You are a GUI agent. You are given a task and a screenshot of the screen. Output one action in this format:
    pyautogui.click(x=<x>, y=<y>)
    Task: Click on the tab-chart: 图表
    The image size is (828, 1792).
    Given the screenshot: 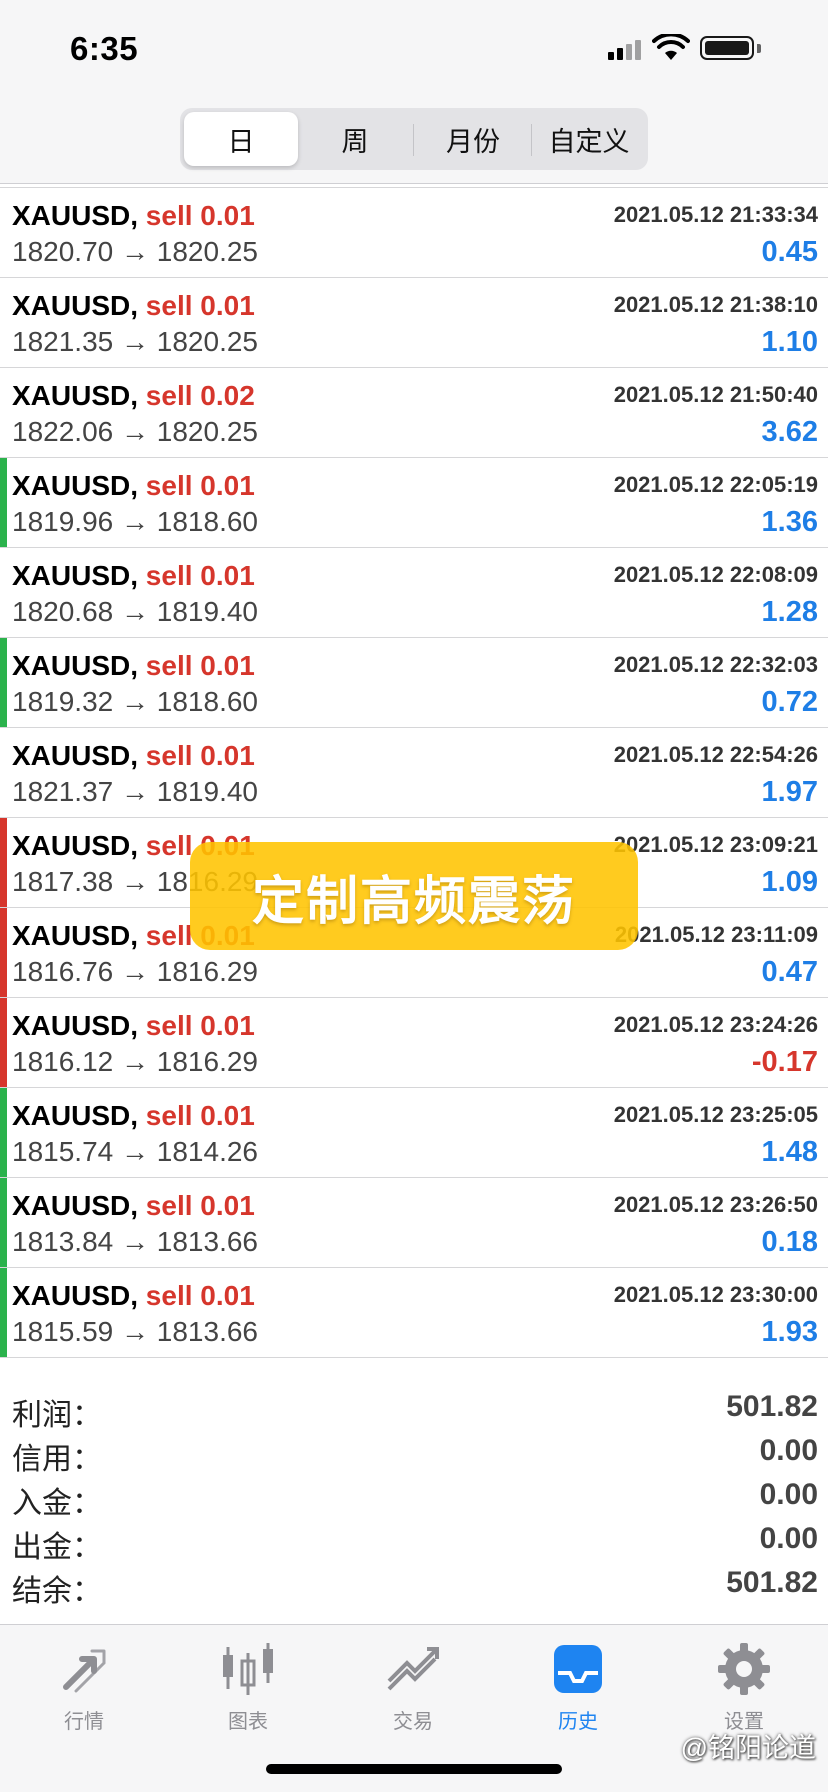 What is the action you would take?
    pyautogui.click(x=248, y=1689)
    